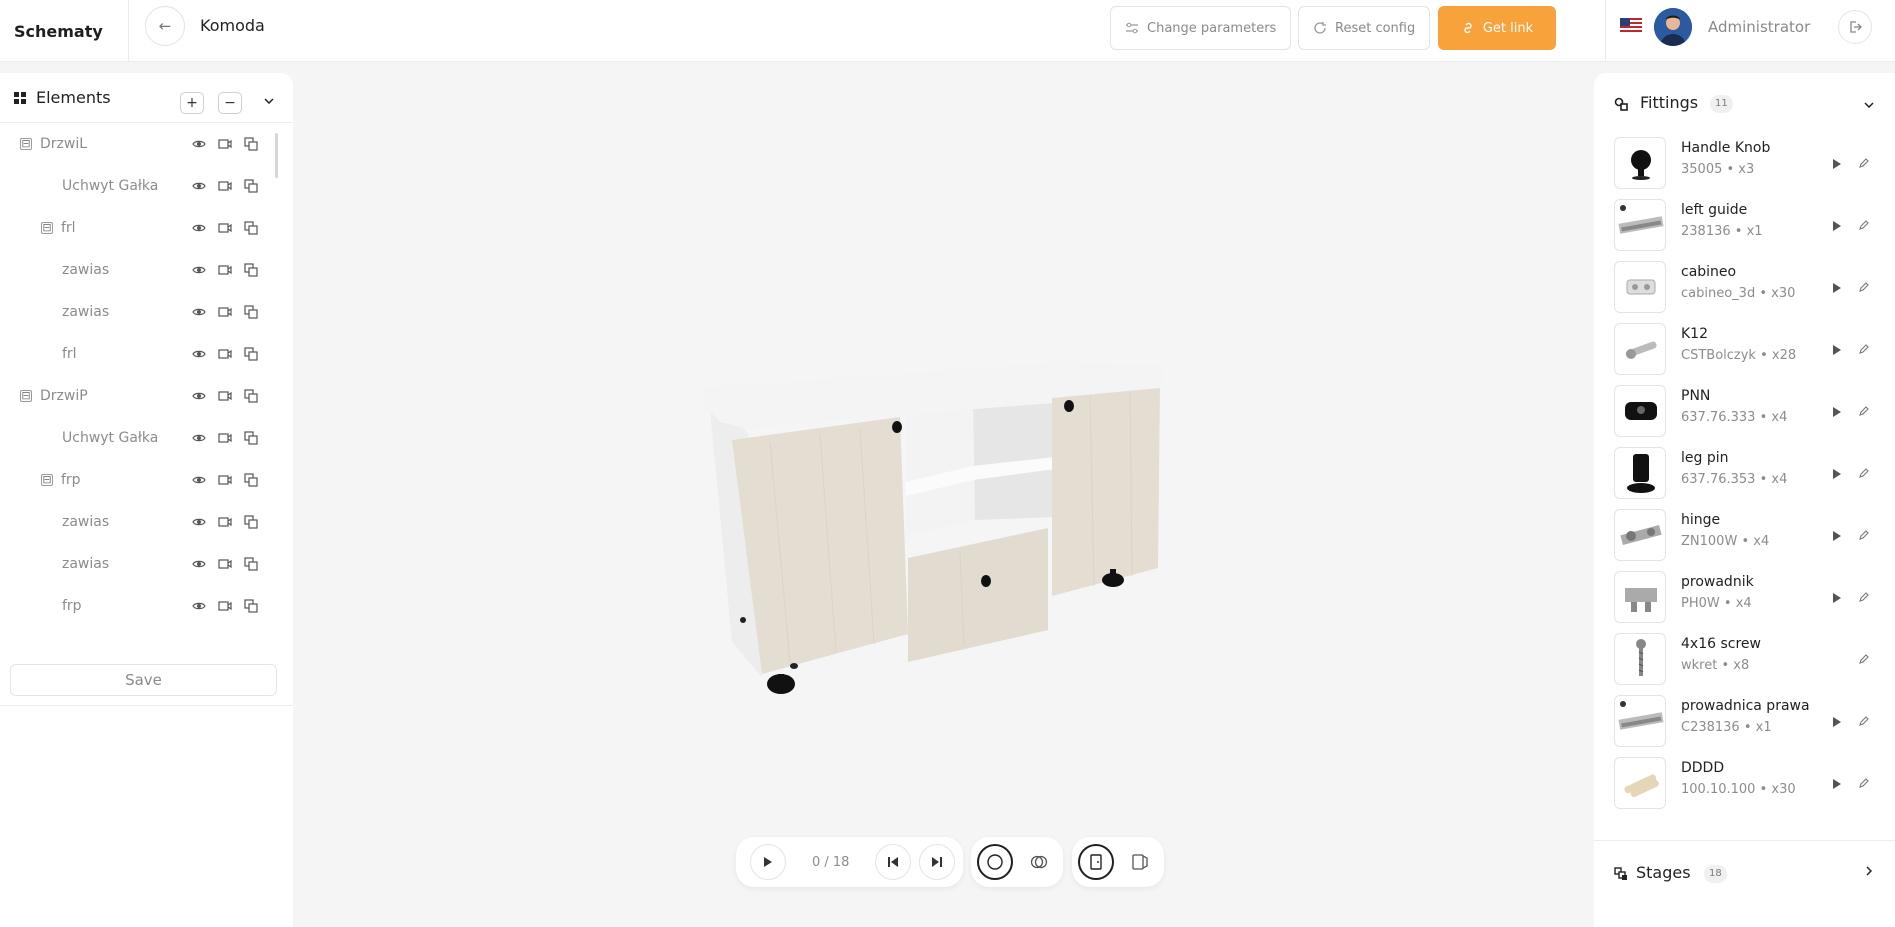 The width and height of the screenshot is (1895, 927). Describe the element at coordinates (143, 680) in the screenshot. I see `save-button: Save` at that location.